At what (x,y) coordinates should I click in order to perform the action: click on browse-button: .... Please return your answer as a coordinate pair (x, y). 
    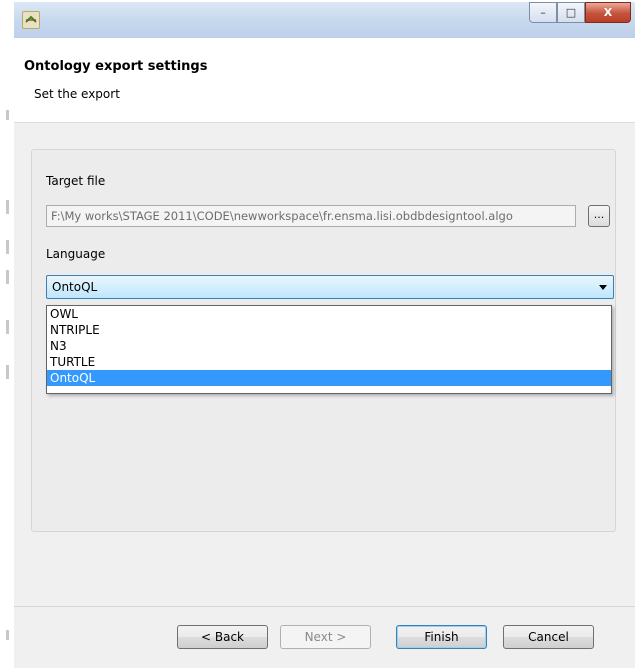
    Looking at the image, I should click on (599, 216).